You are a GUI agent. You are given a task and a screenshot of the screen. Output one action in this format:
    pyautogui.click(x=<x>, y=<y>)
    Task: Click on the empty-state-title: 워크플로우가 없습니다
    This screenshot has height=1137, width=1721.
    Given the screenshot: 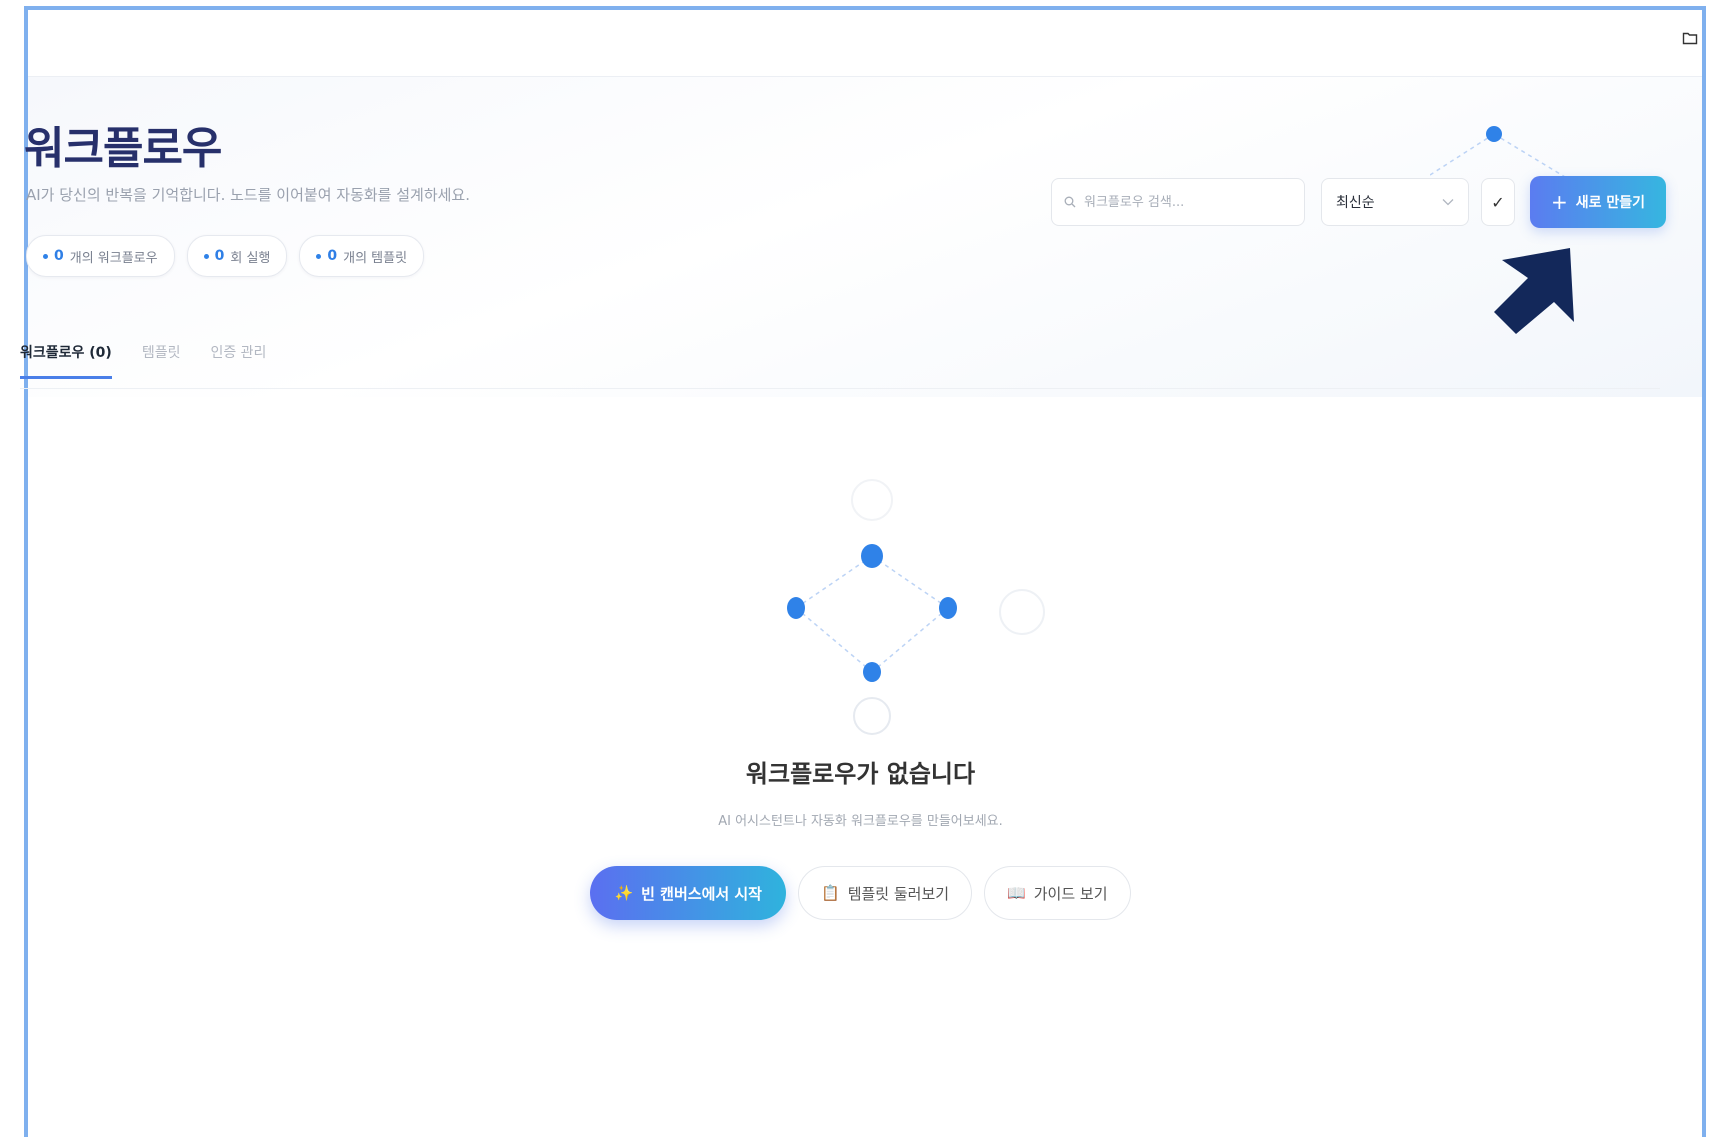 What is the action you would take?
    pyautogui.click(x=860, y=774)
    